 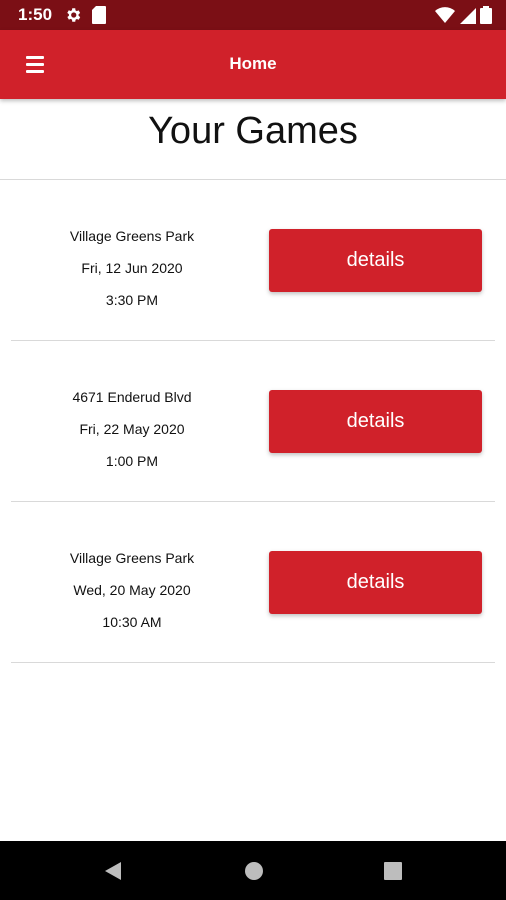 I want to click on app-bar: Home, so click(x=253, y=64).